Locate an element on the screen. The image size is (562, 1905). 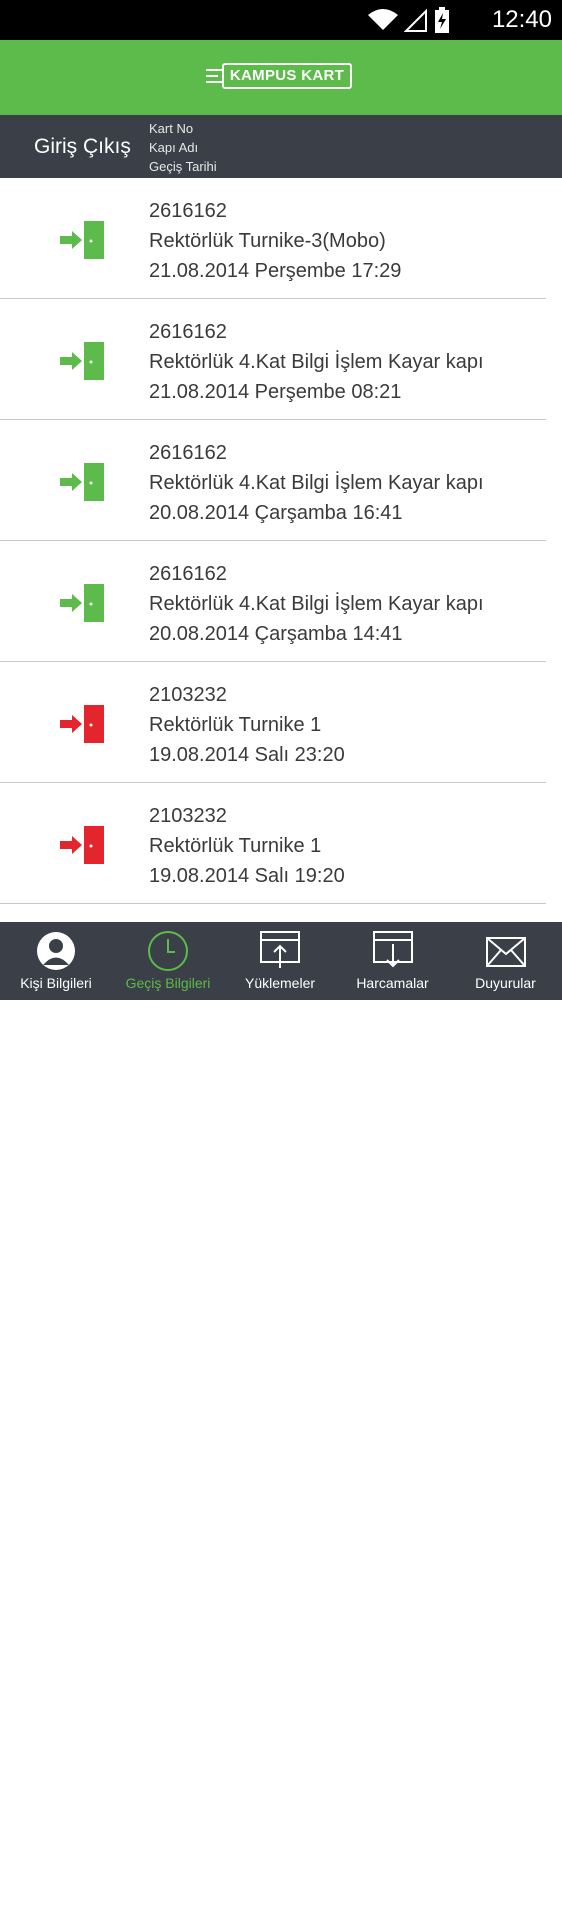
pass-date: 21.08.2014 Perşembe 17:29 is located at coordinates (275, 271).